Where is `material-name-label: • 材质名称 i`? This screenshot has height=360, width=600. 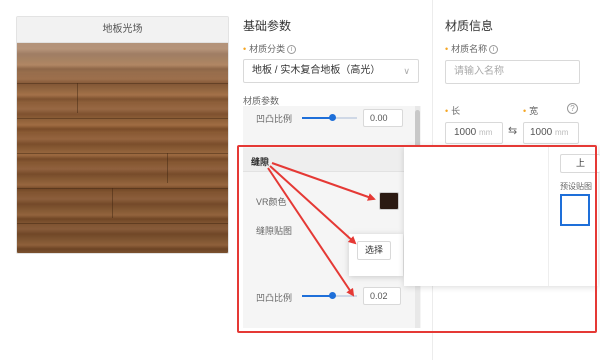
material-name-label: • 材质名称 i is located at coordinates (472, 48).